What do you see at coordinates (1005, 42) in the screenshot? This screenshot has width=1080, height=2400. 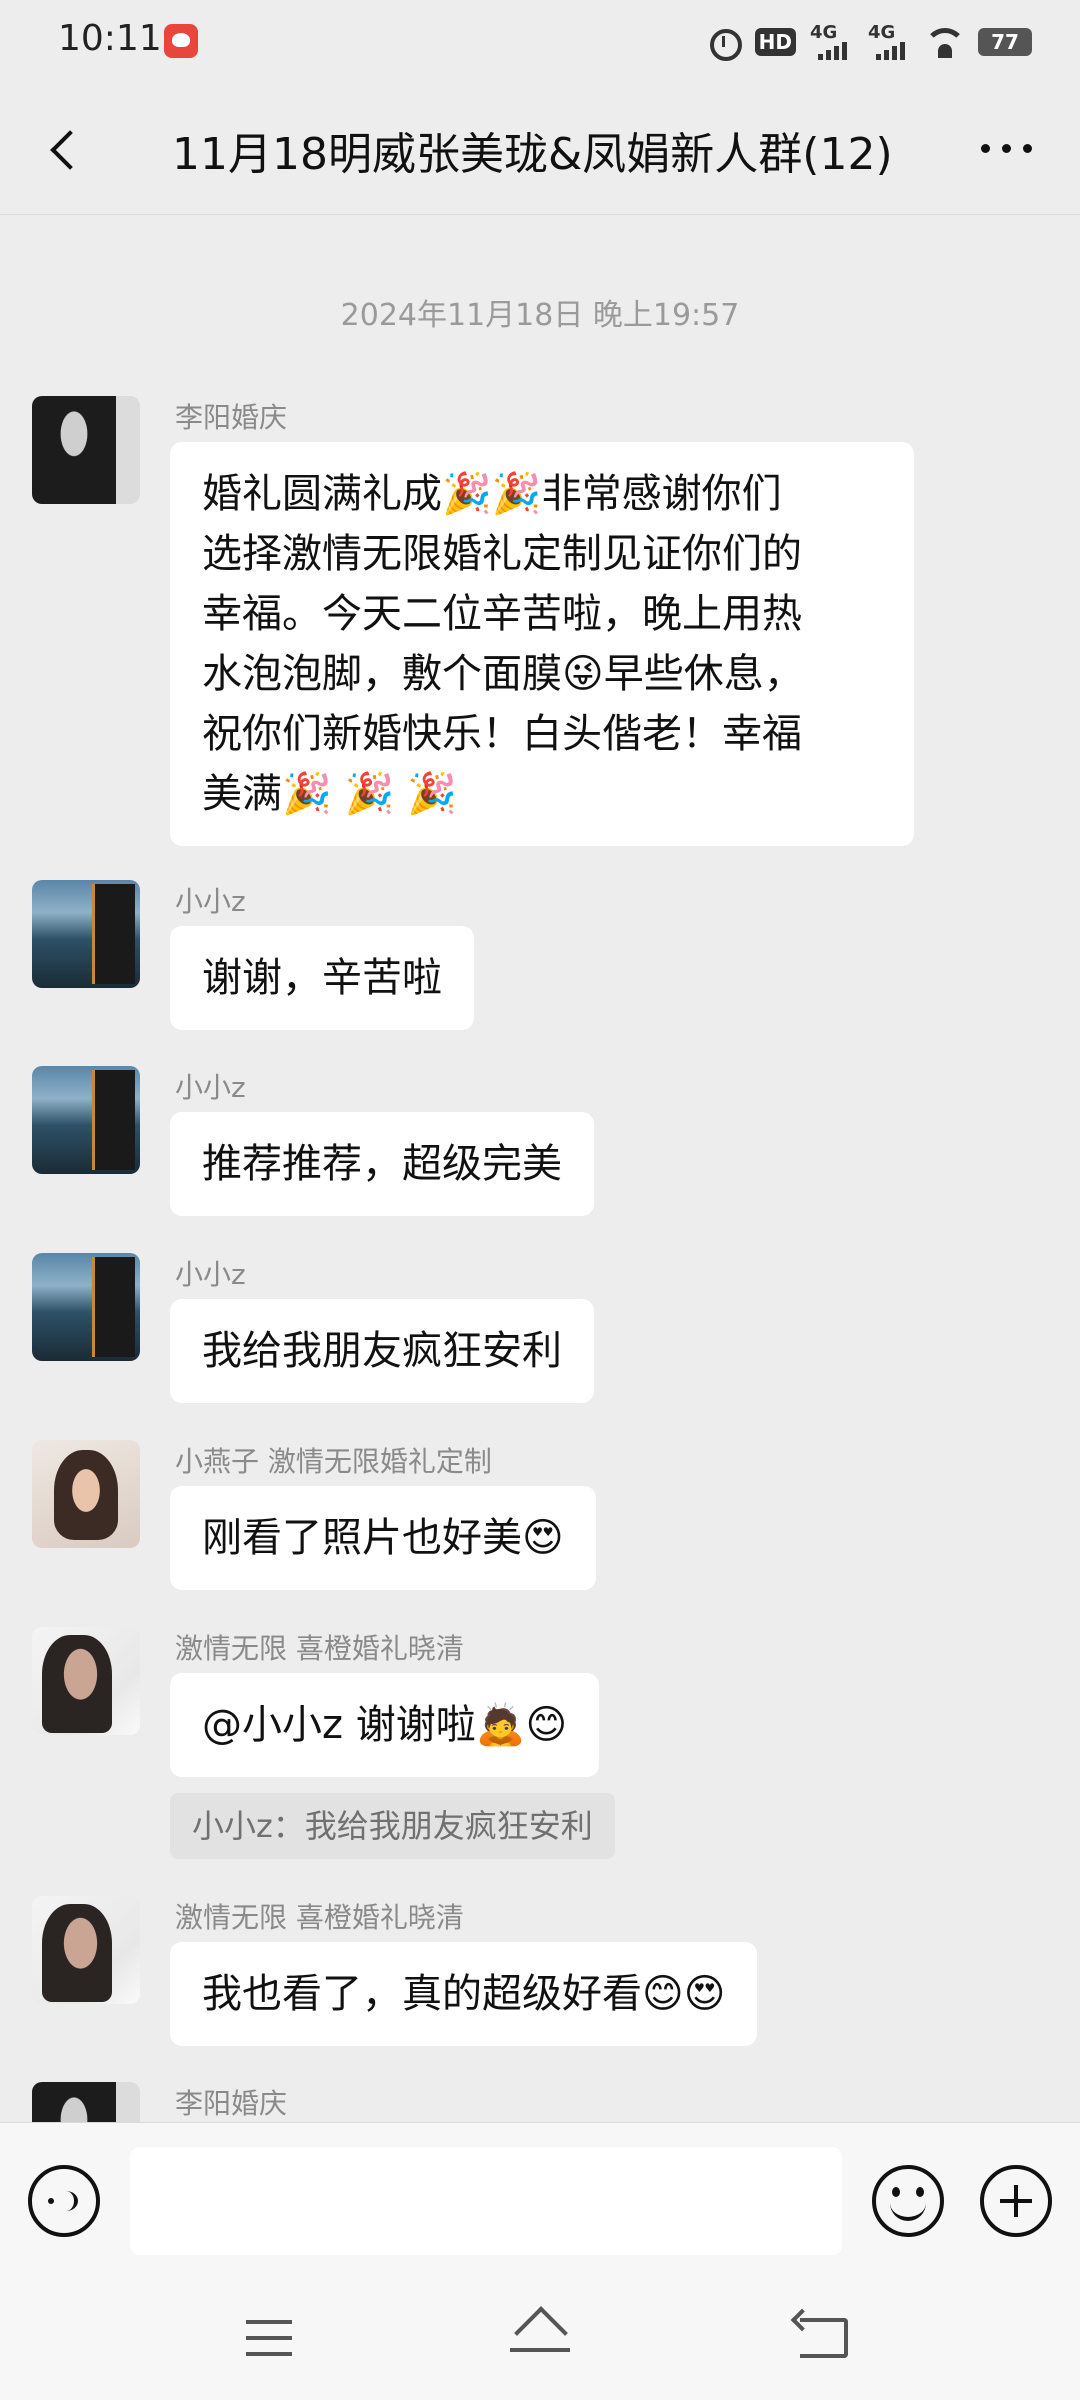 I see `battery-icon: 77` at bounding box center [1005, 42].